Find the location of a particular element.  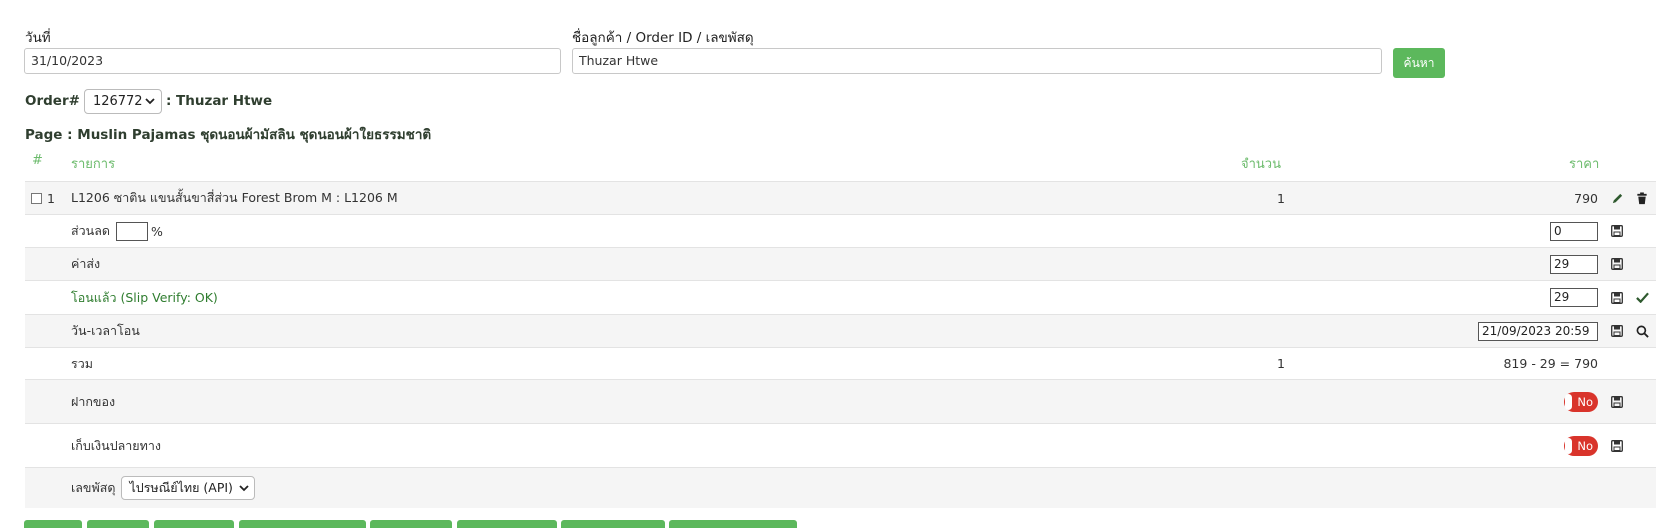

transfer-time-label: วัน-เวลาโอน is located at coordinates (105, 330).